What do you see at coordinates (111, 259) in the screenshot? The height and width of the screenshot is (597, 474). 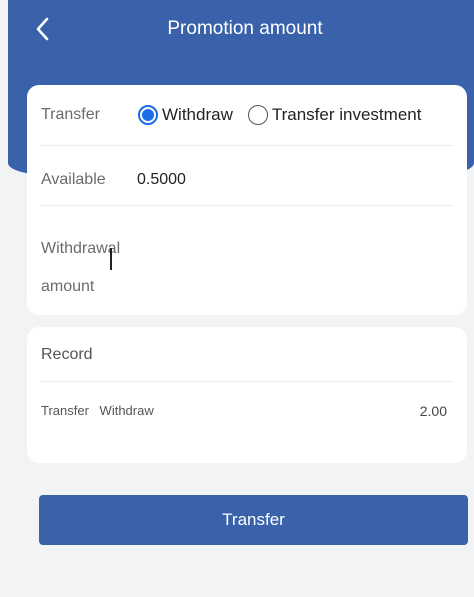 I see `text-cursor` at bounding box center [111, 259].